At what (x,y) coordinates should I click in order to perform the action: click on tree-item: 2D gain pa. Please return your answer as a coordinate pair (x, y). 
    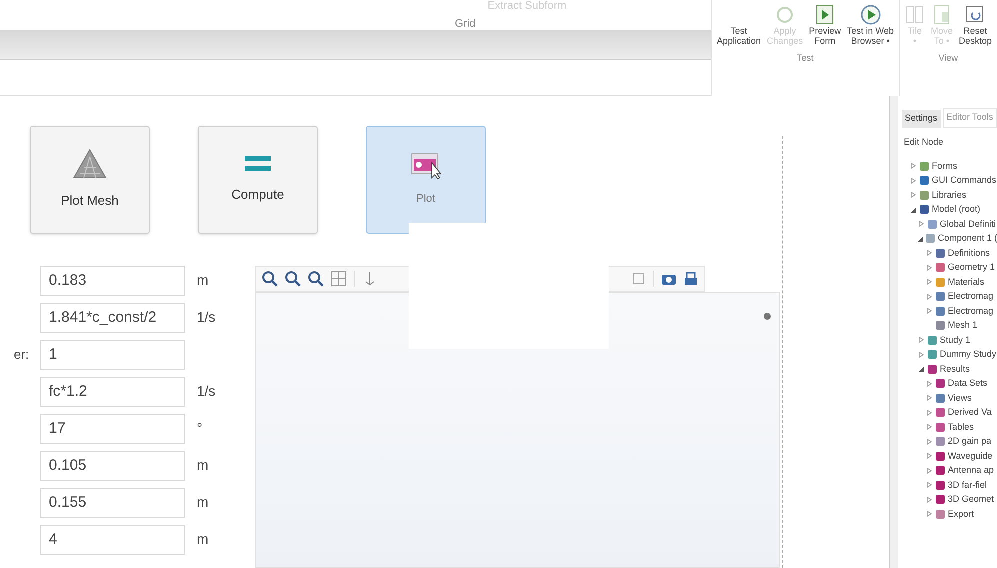
    Looking at the image, I should click on (970, 441).